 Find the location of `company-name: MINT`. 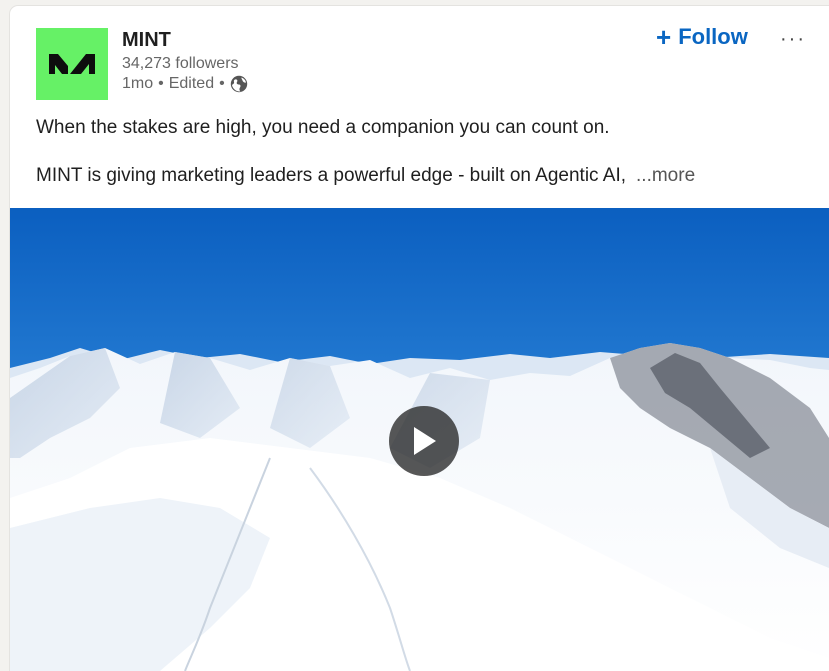

company-name: MINT is located at coordinates (185, 40).